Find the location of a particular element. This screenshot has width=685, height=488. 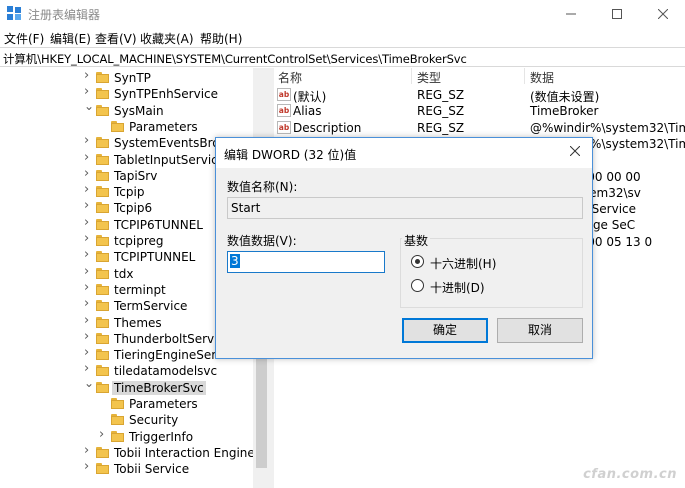

tree-item-label: SynTP is located at coordinates (132, 78).